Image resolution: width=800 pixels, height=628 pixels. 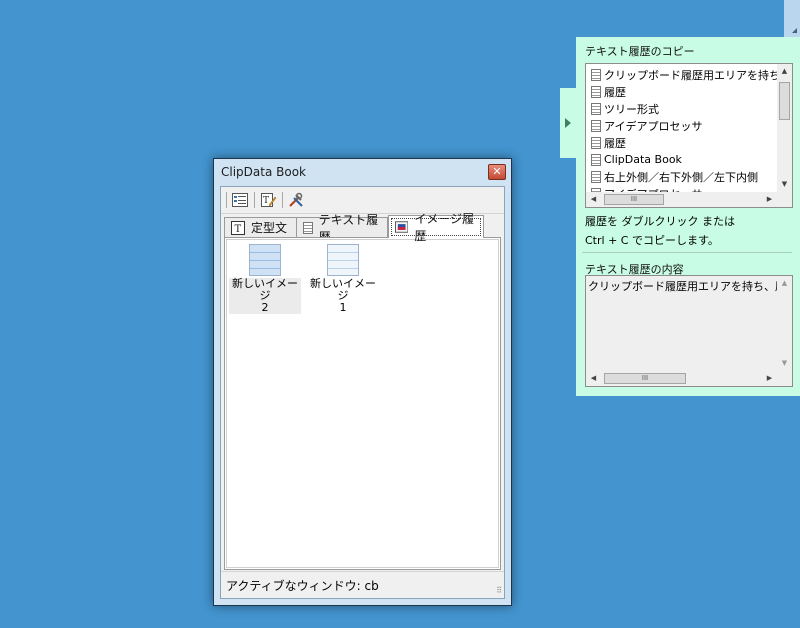 What do you see at coordinates (794, 30) in the screenshot?
I see `corner-triangle-icon` at bounding box center [794, 30].